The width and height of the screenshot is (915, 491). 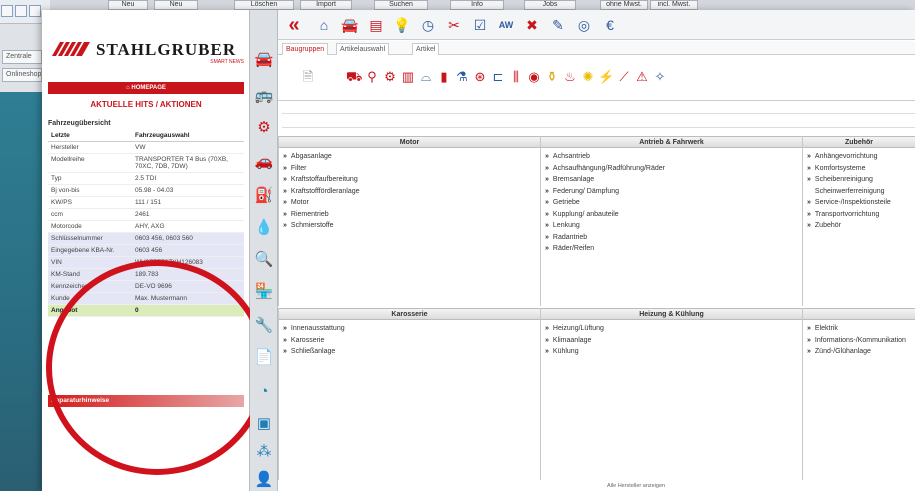 I want to click on car-icon: 🚘, so click(x=350, y=25).